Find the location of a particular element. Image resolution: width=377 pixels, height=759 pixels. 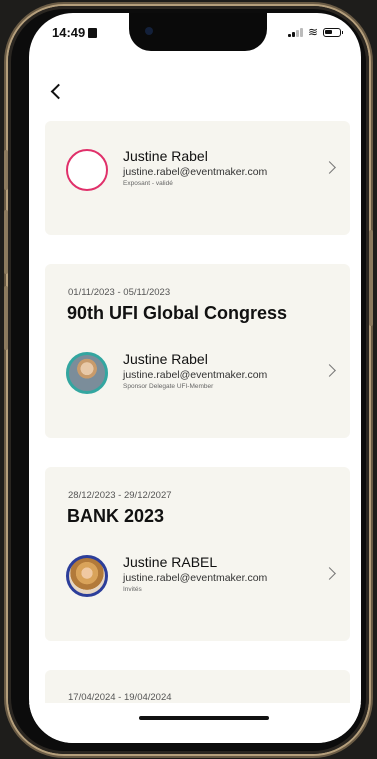

event-title: BANK 2023 is located at coordinates (116, 516).